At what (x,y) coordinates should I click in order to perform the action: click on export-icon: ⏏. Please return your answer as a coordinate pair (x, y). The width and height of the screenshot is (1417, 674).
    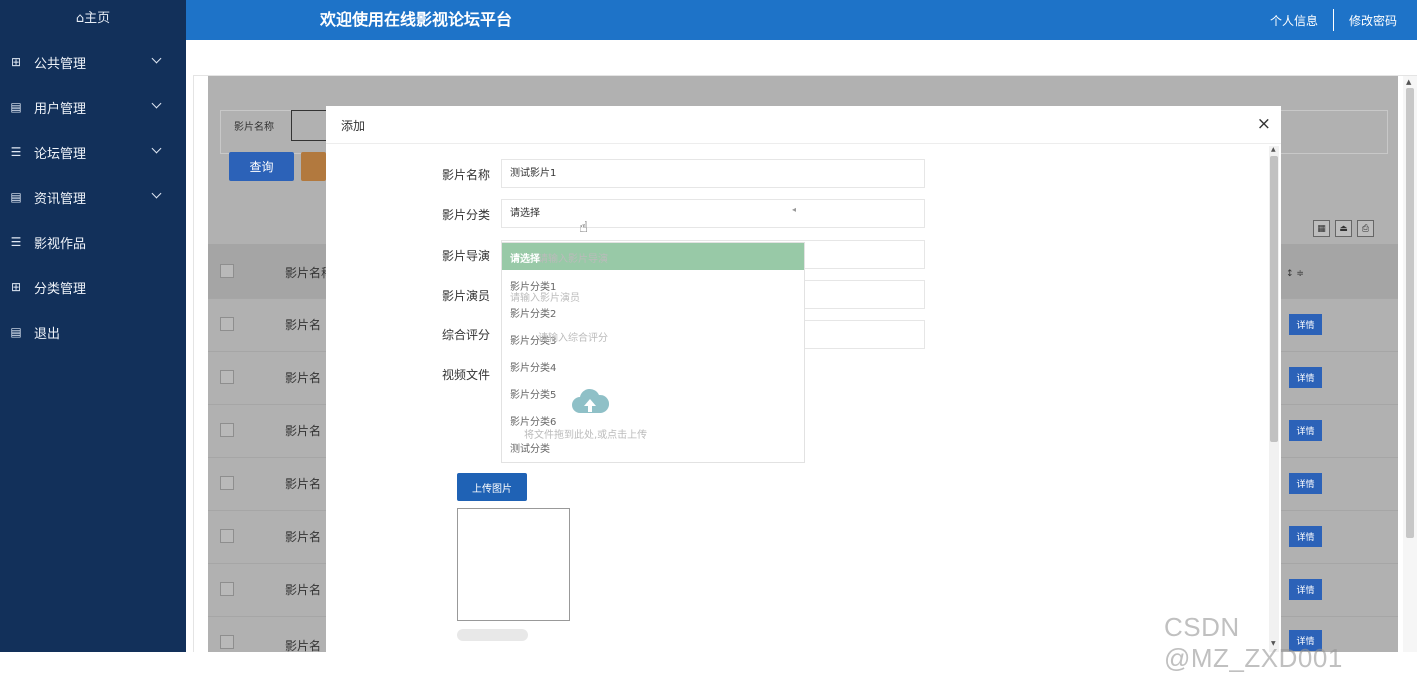
    Looking at the image, I should click on (1343, 228).